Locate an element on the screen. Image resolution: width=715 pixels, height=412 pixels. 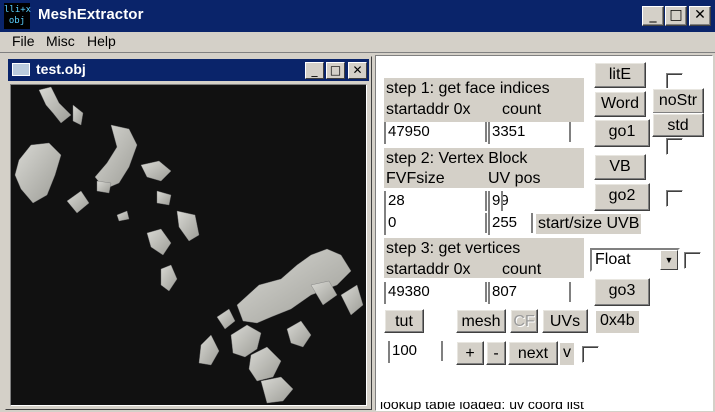
fvf-label: FVFsize is located at coordinates (415, 178).